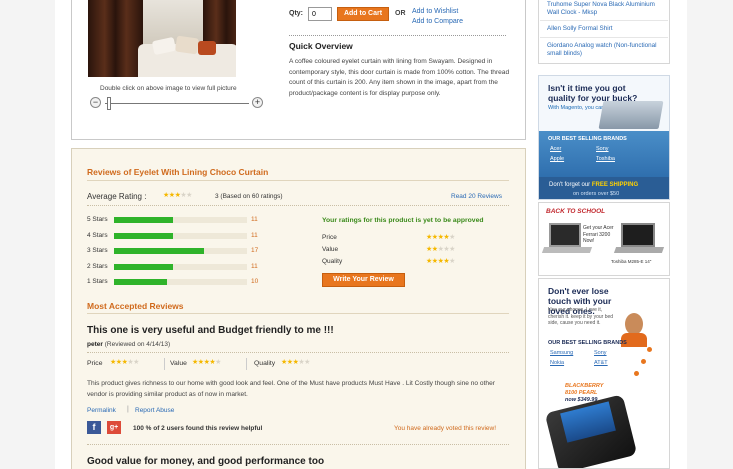 The width and height of the screenshot is (733, 469). Describe the element at coordinates (97, 250) in the screenshot. I see `rating-bar-label: 3 Stars` at that location.